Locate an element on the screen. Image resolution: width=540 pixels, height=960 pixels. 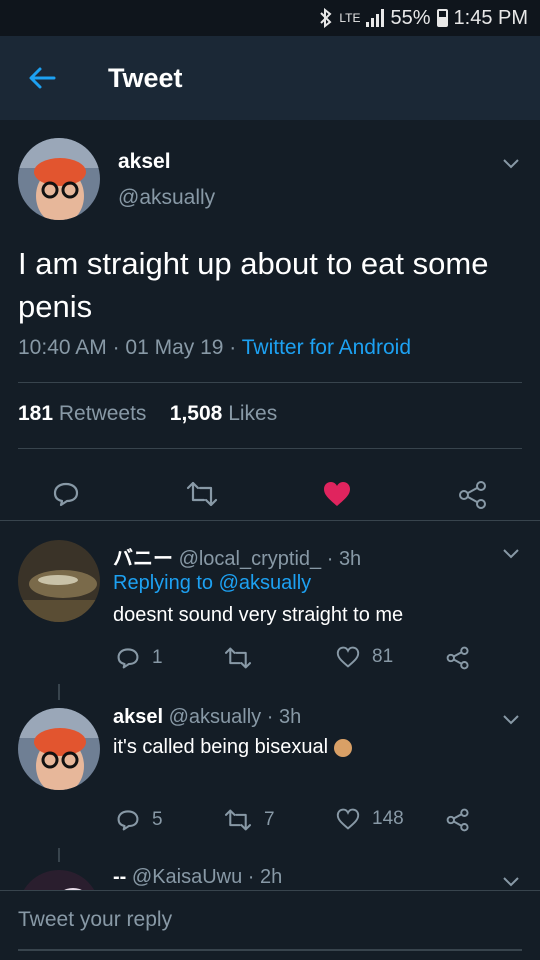
reply-author-handle: @local_cryptid_ is located at coordinates (250, 559).